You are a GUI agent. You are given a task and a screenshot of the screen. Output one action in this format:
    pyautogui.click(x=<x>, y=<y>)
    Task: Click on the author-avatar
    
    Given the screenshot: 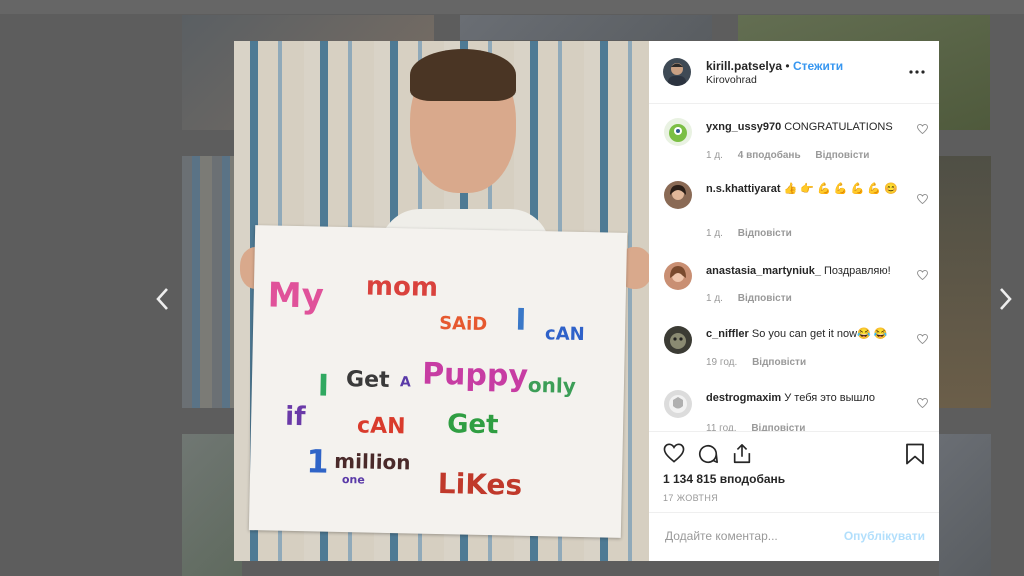 What is the action you would take?
    pyautogui.click(x=677, y=72)
    